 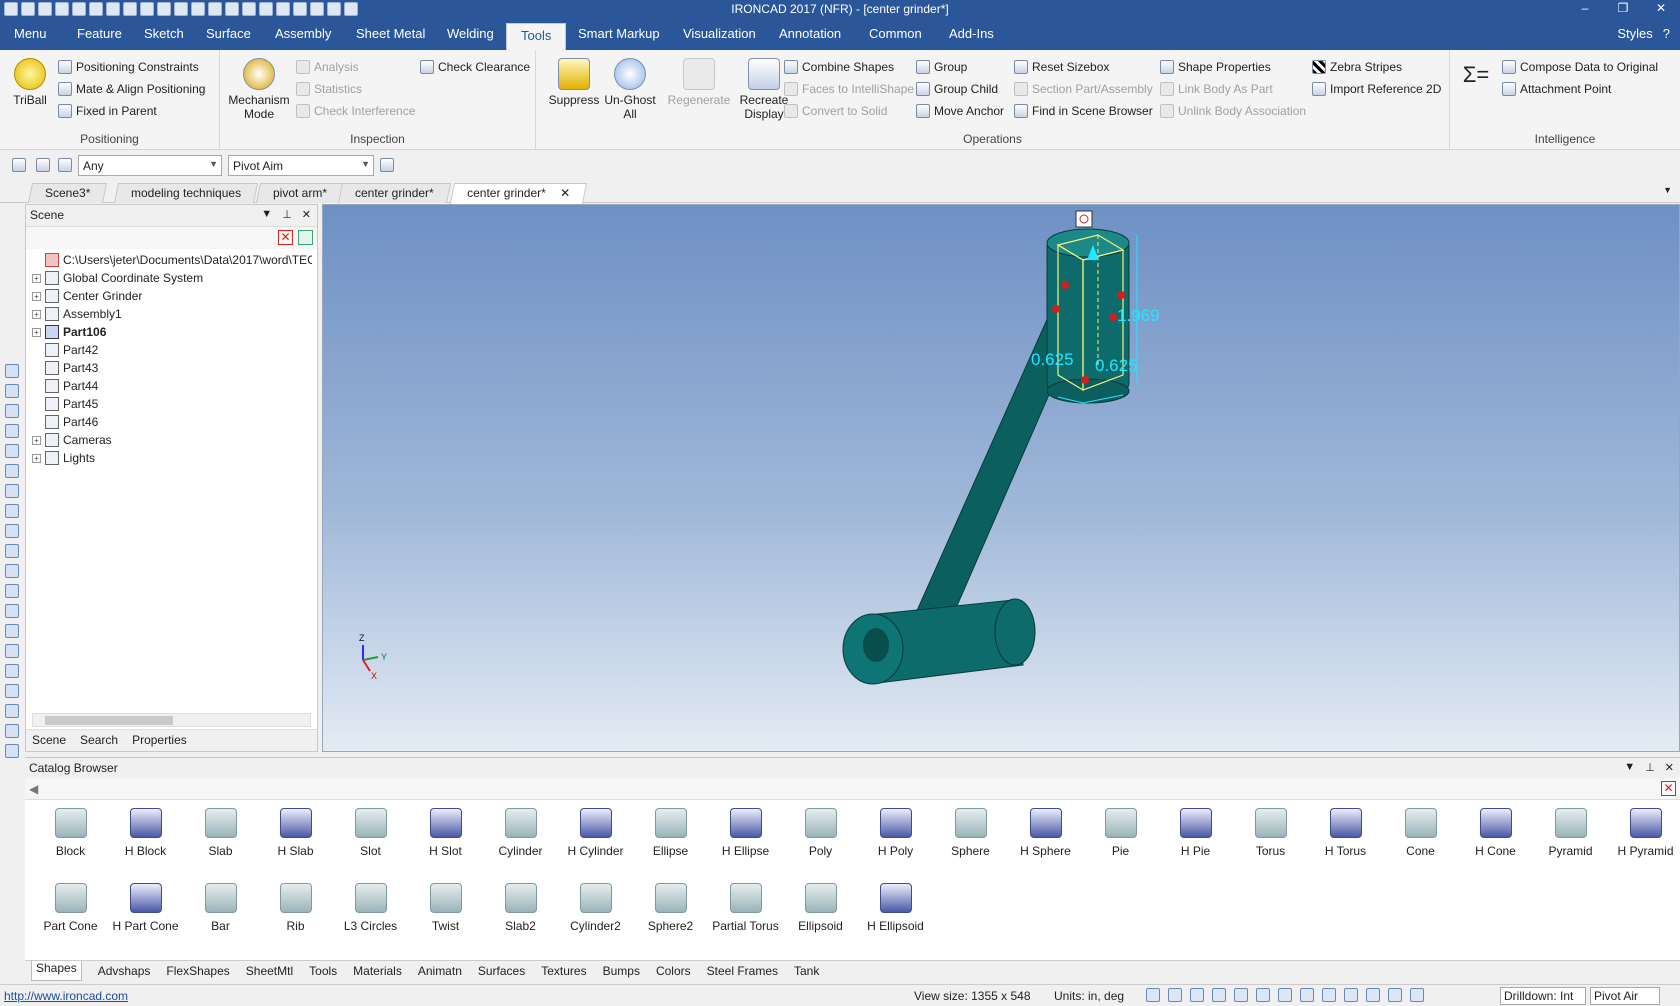 What do you see at coordinates (1669, 767) in the screenshot?
I see `panel-close-icon: ✕` at bounding box center [1669, 767].